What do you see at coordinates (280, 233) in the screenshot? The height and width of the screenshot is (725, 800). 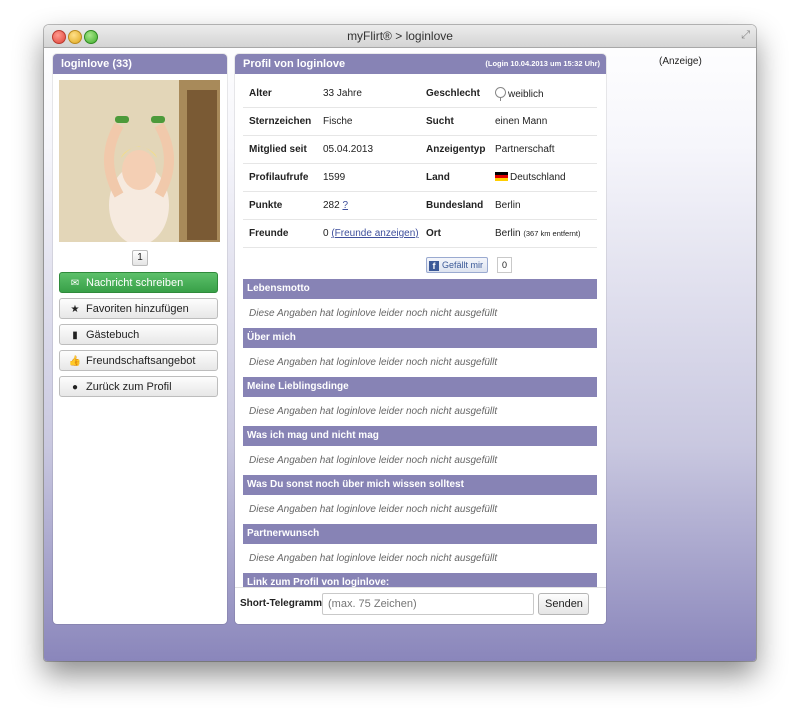 I see `friends-label: Freunde` at bounding box center [280, 233].